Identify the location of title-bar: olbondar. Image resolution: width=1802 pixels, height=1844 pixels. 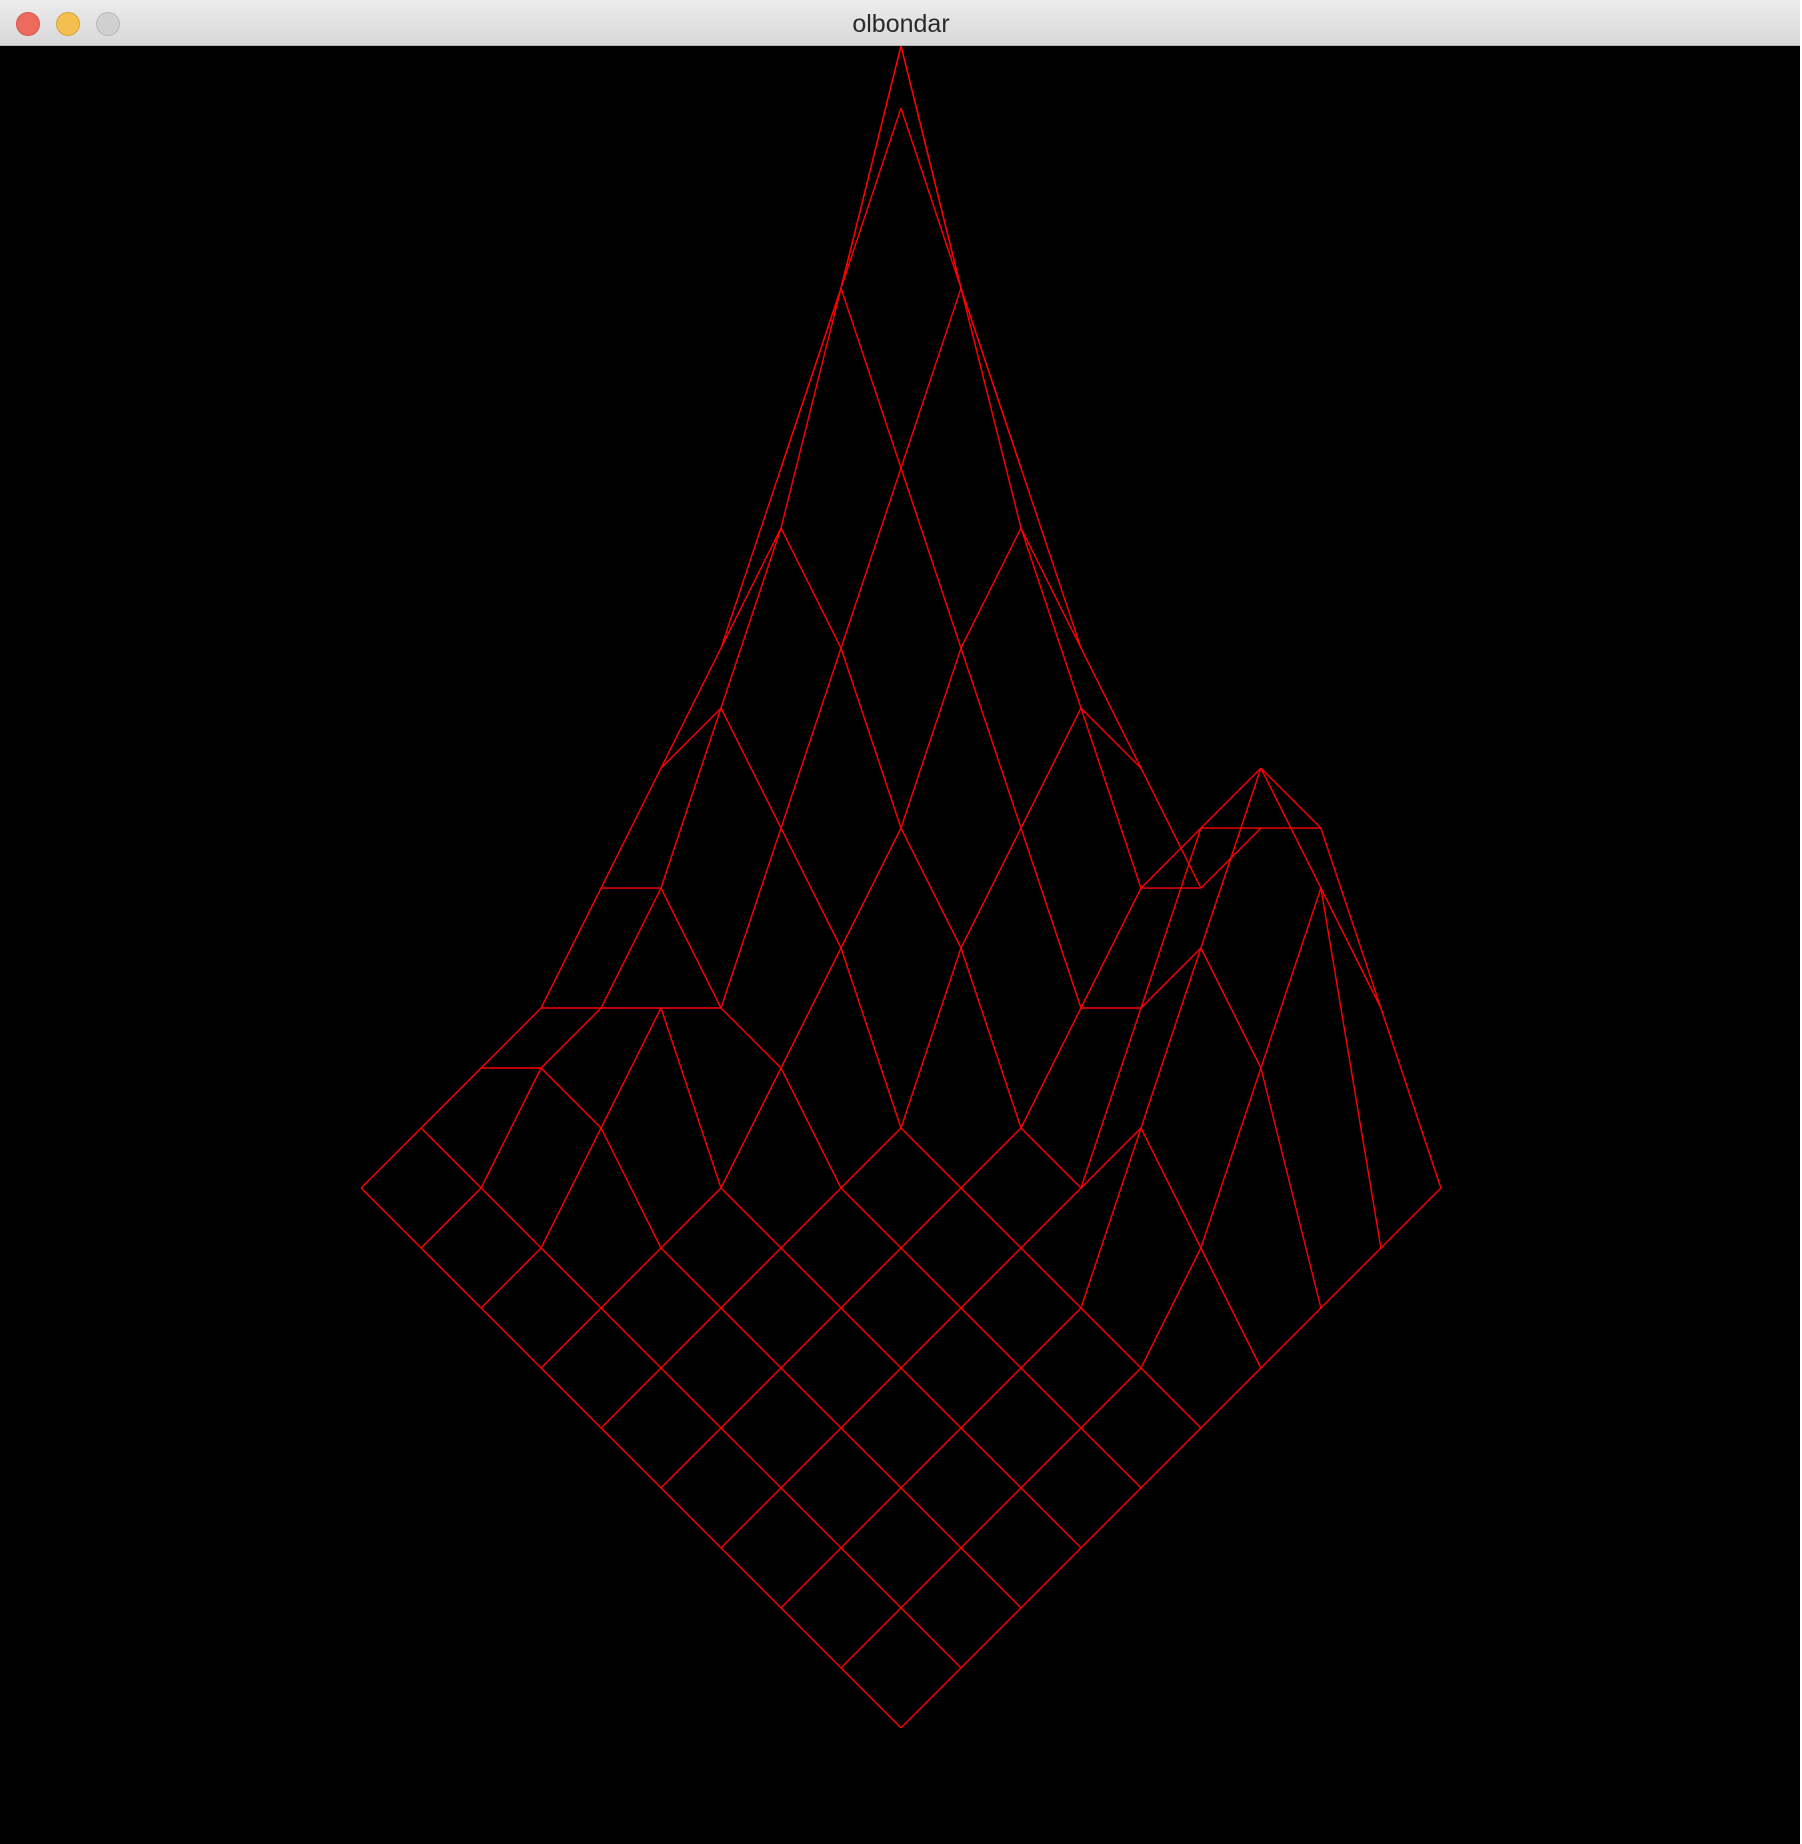
(901, 23).